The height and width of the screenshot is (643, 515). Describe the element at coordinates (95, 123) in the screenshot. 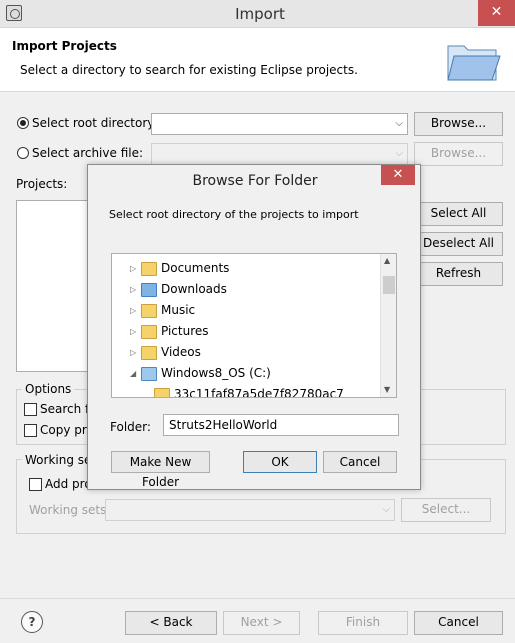

I see `root-directory-label: Select root directory:` at that location.